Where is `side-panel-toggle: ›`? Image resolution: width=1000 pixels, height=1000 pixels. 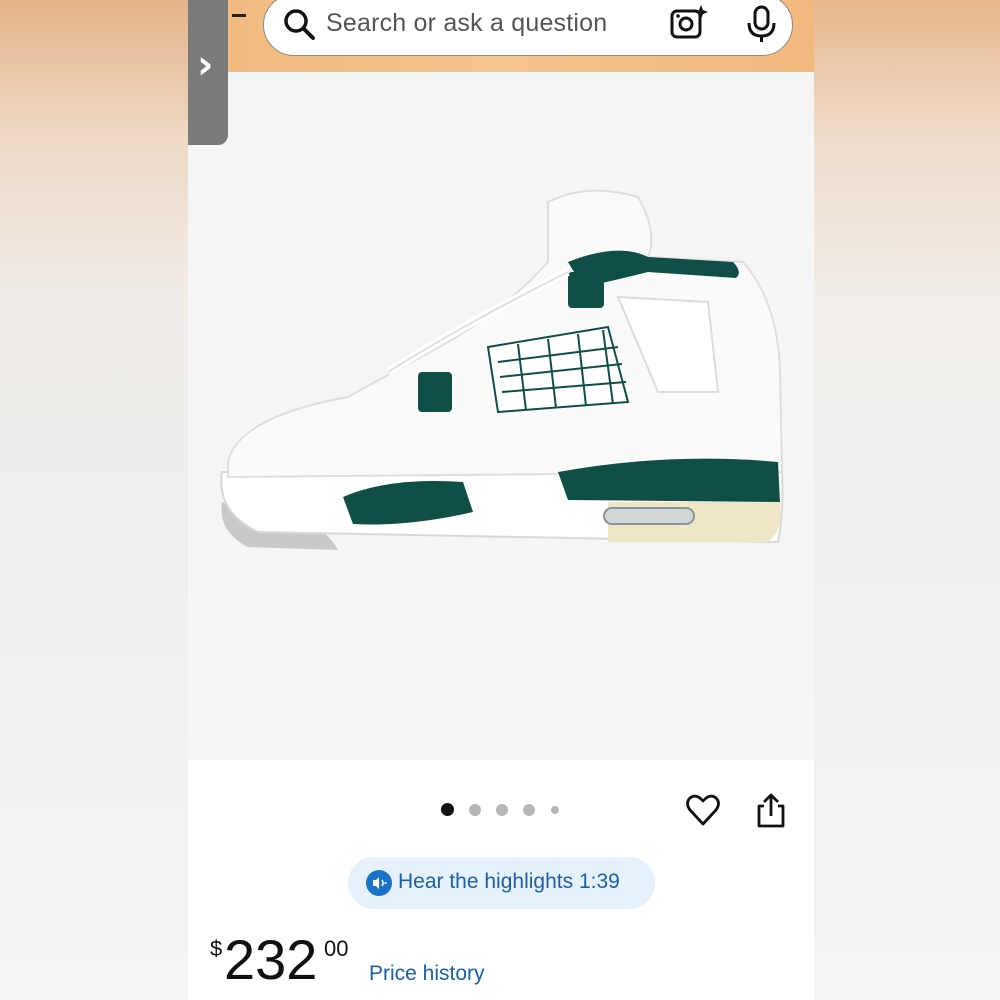
side-panel-toggle: › is located at coordinates (208, 72).